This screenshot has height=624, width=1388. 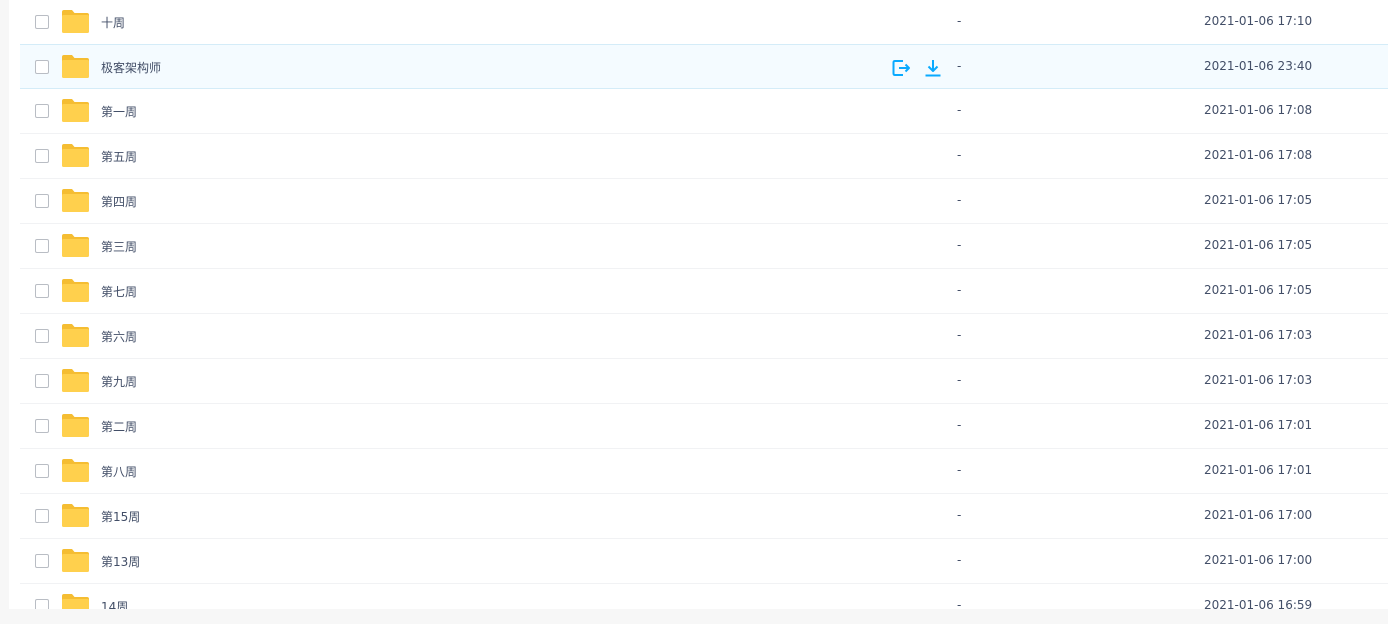 What do you see at coordinates (704, 291) in the screenshot?
I see `file-row: 第七周 - 2021-01-06 17:05` at bounding box center [704, 291].